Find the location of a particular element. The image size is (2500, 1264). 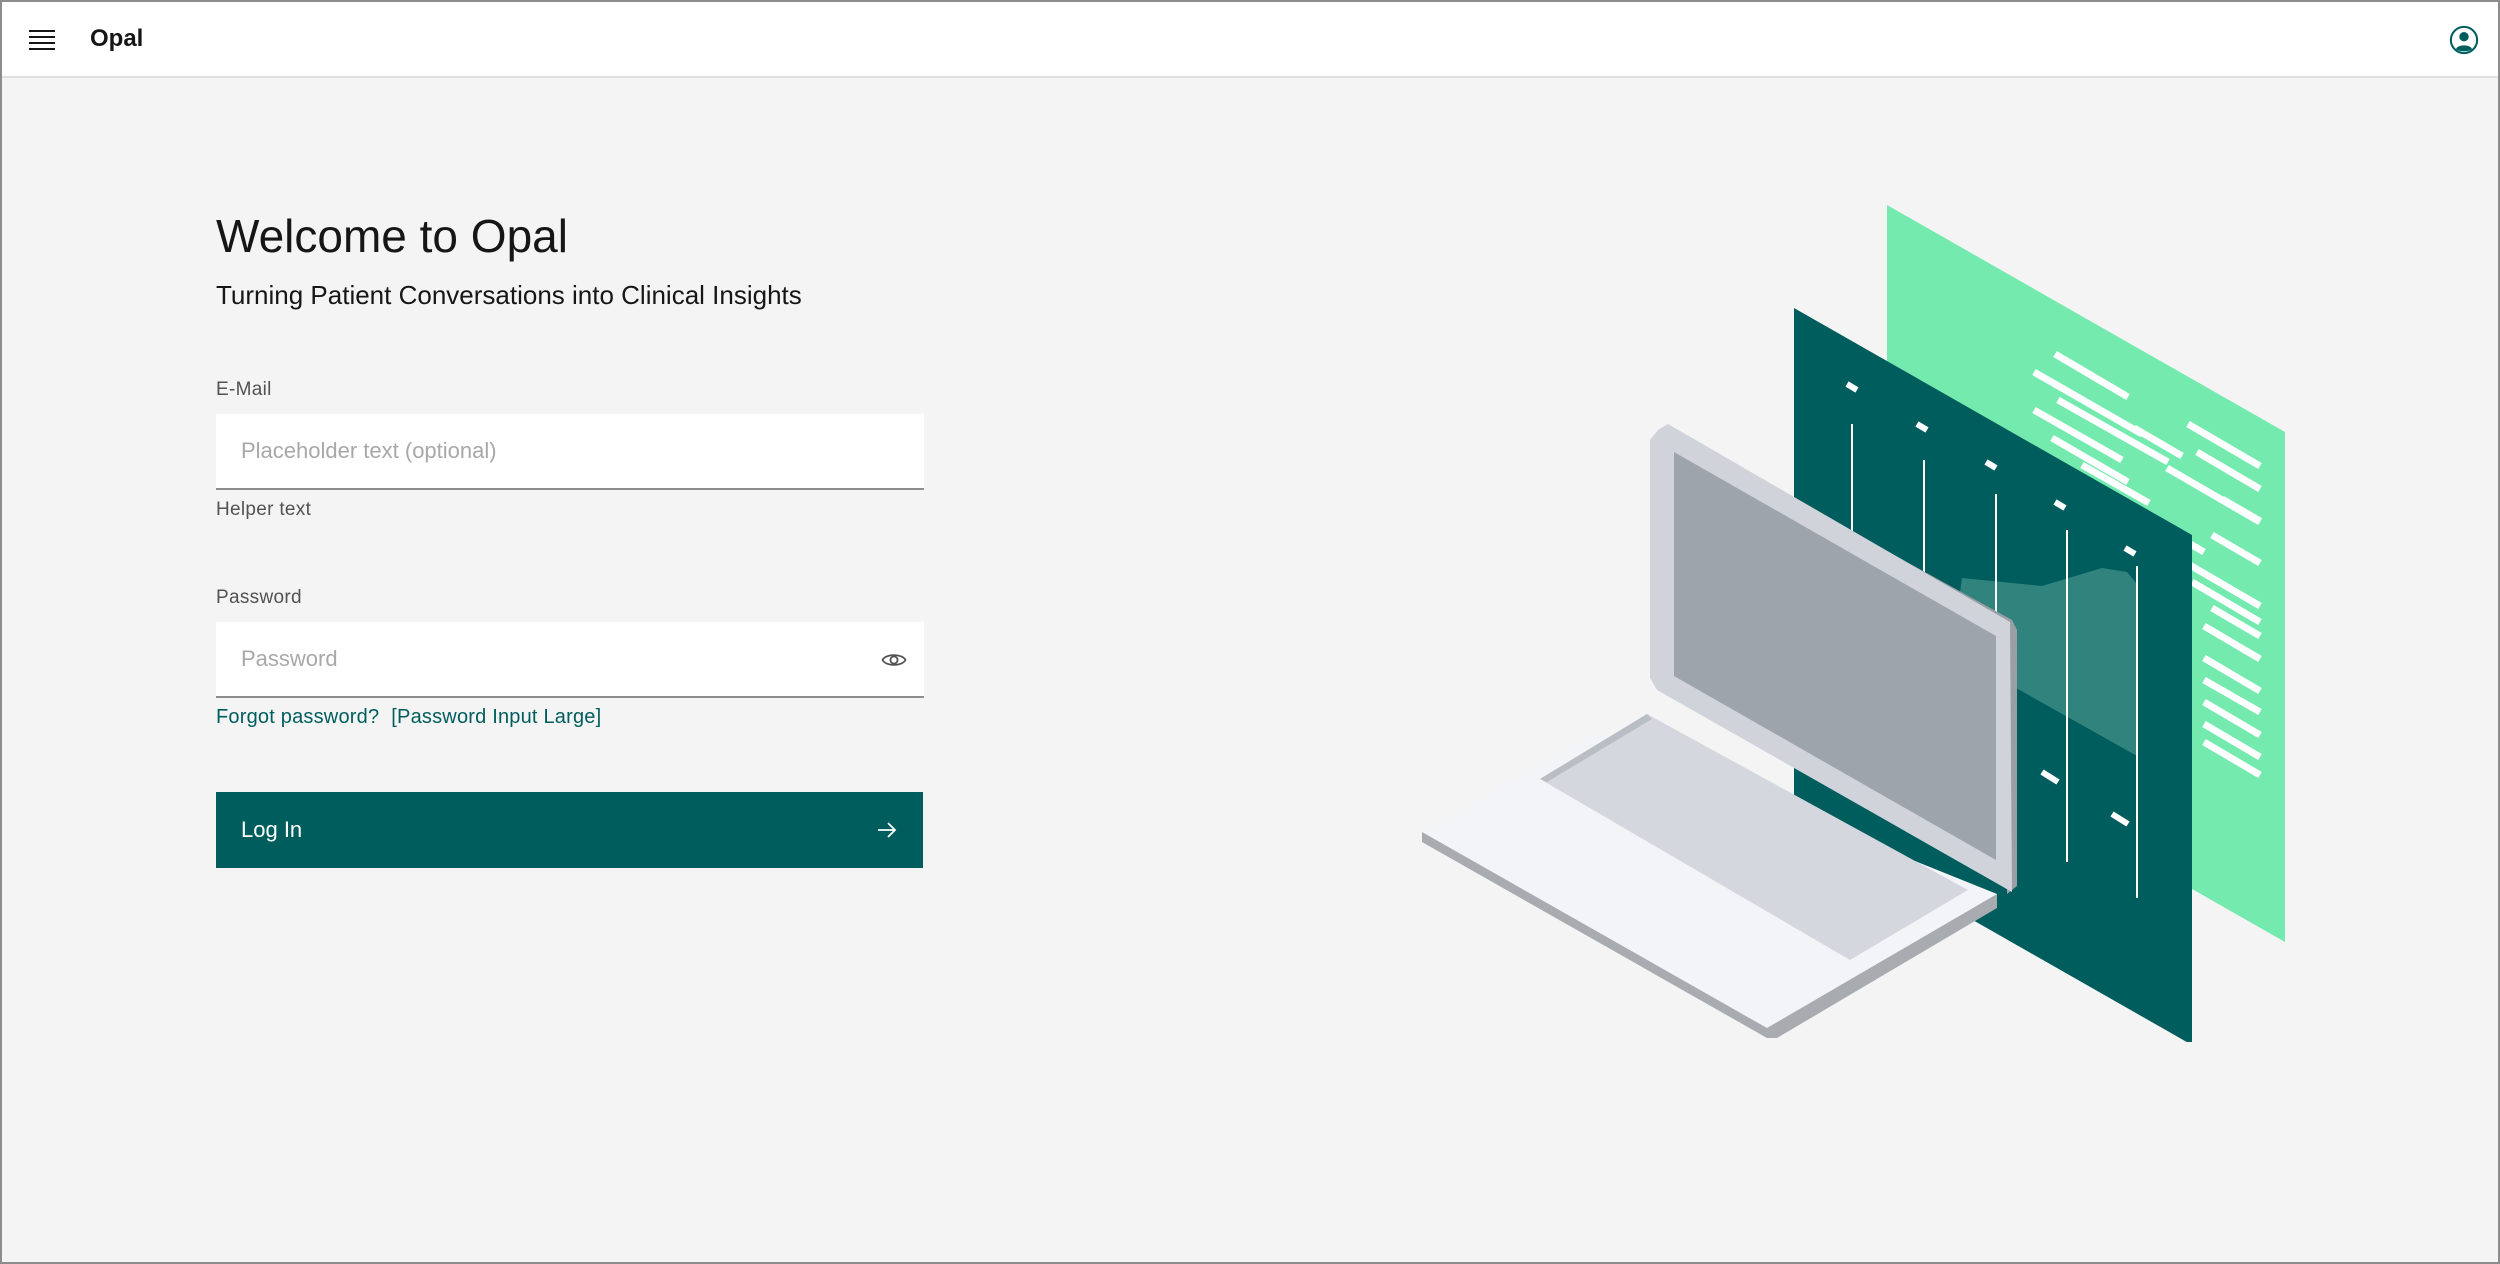

page-title: Welcome to Opal is located at coordinates (392, 236).